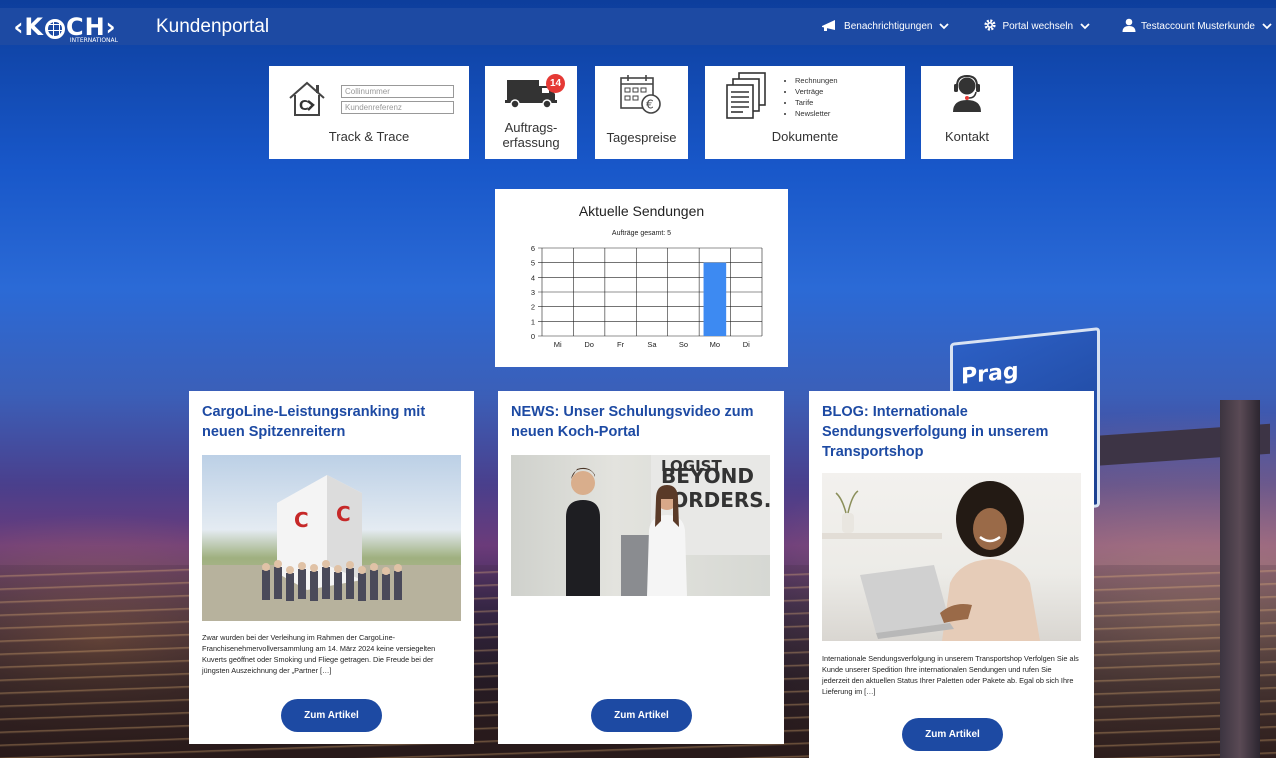 The height and width of the screenshot is (758, 1276). I want to click on news-card-image, so click(951, 557).